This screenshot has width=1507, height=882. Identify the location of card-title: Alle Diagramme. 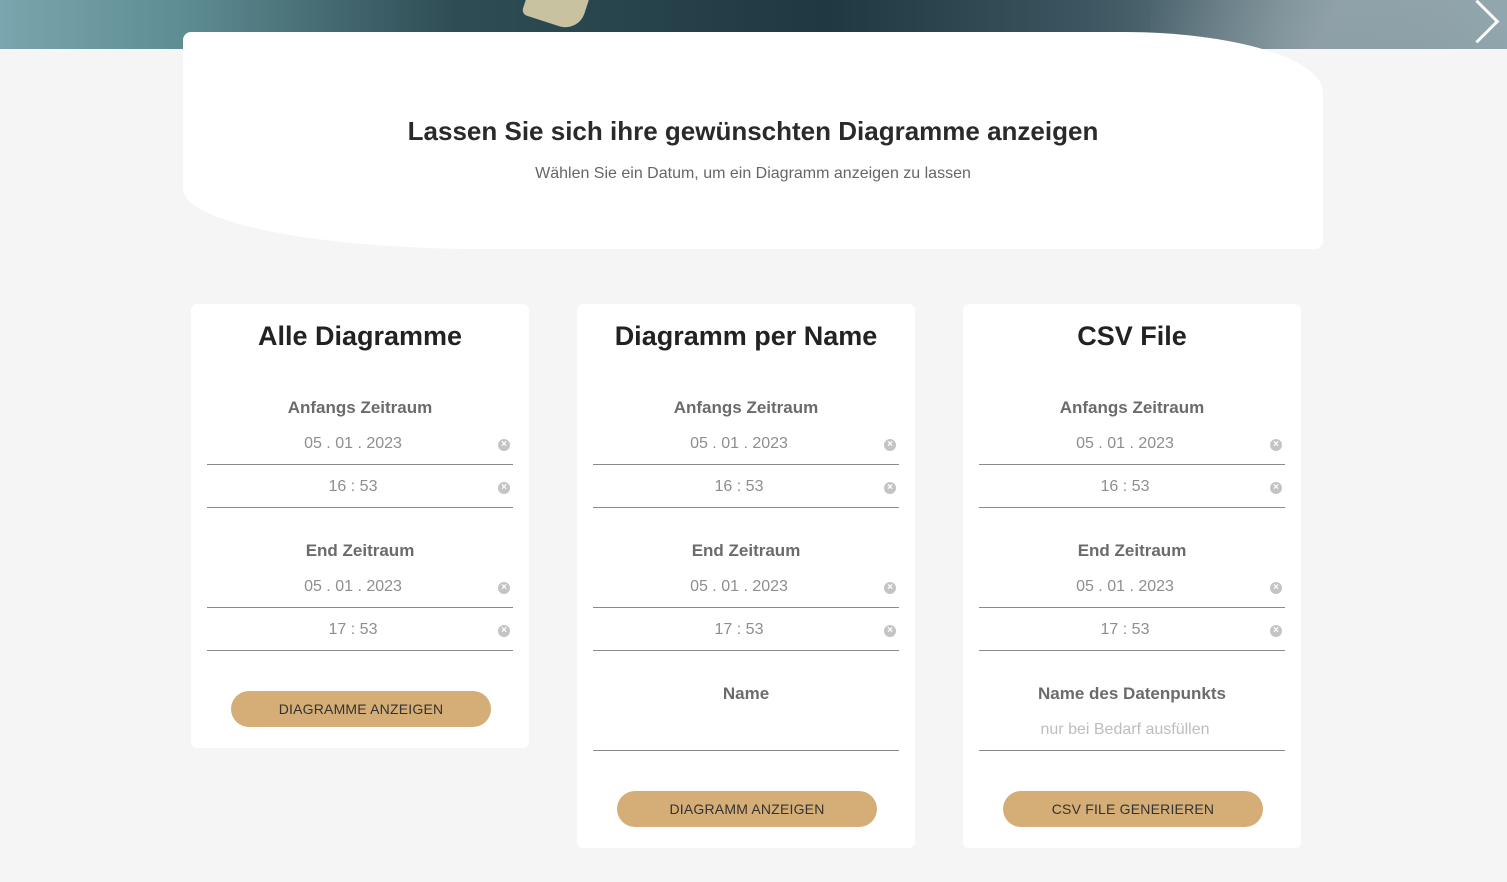
(360, 336).